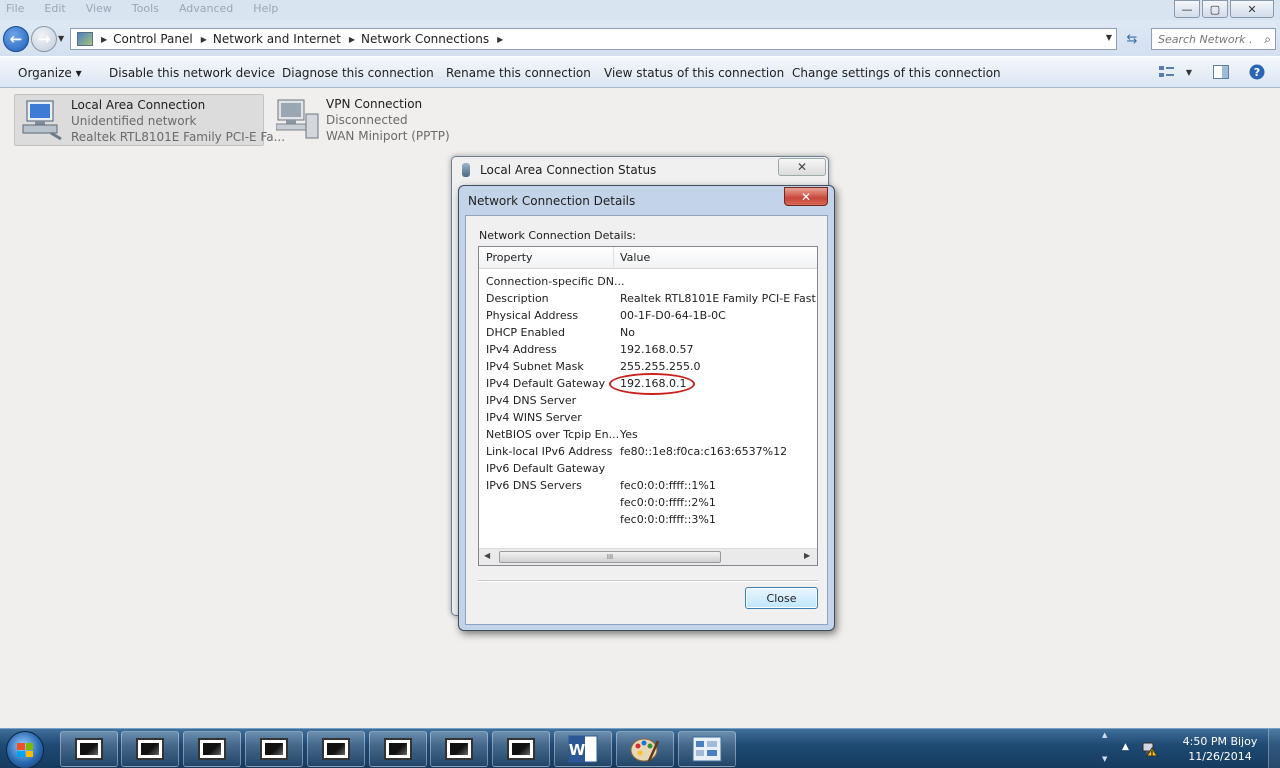 The image size is (1280, 768). What do you see at coordinates (466, 170) in the screenshot?
I see `network-plug-icon` at bounding box center [466, 170].